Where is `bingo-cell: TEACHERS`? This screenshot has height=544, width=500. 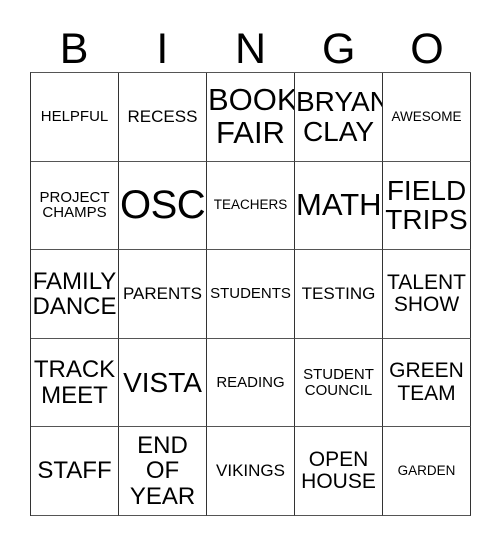
bingo-cell: TEACHERS is located at coordinates (251, 206).